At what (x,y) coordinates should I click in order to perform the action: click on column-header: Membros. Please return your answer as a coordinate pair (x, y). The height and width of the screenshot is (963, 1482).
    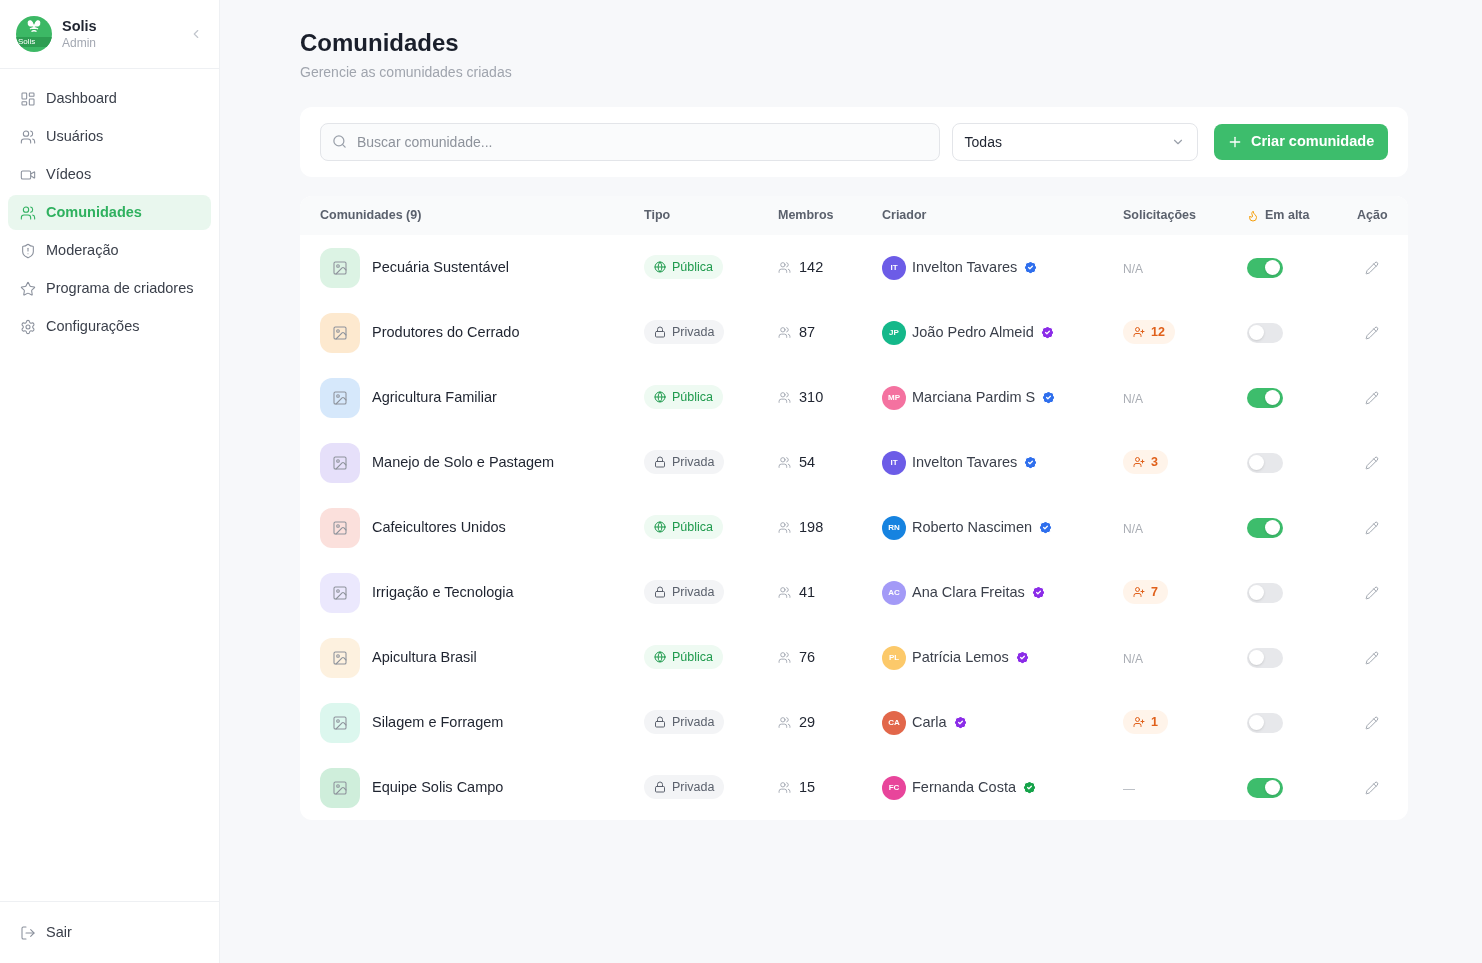
    Looking at the image, I should click on (806, 216).